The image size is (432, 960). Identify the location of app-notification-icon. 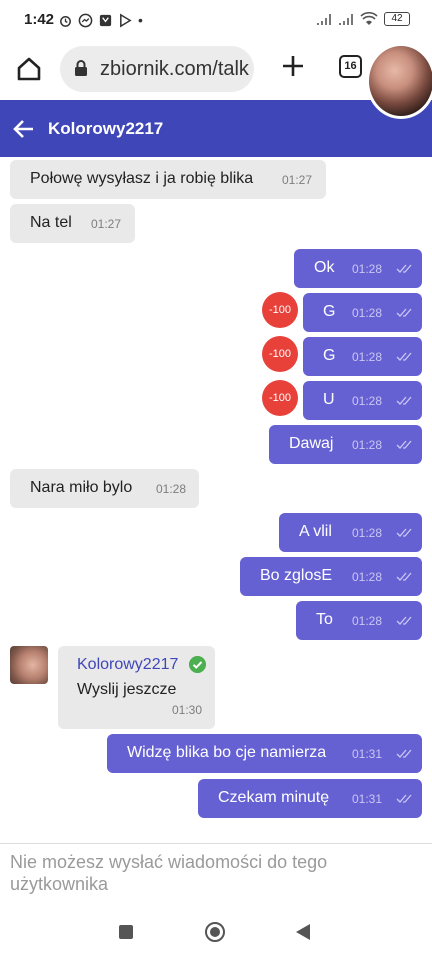
(105, 20).